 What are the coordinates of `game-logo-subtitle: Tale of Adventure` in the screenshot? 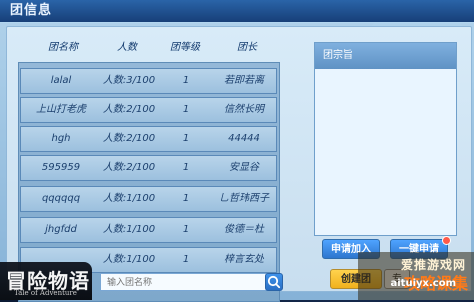 It's located at (45, 293).